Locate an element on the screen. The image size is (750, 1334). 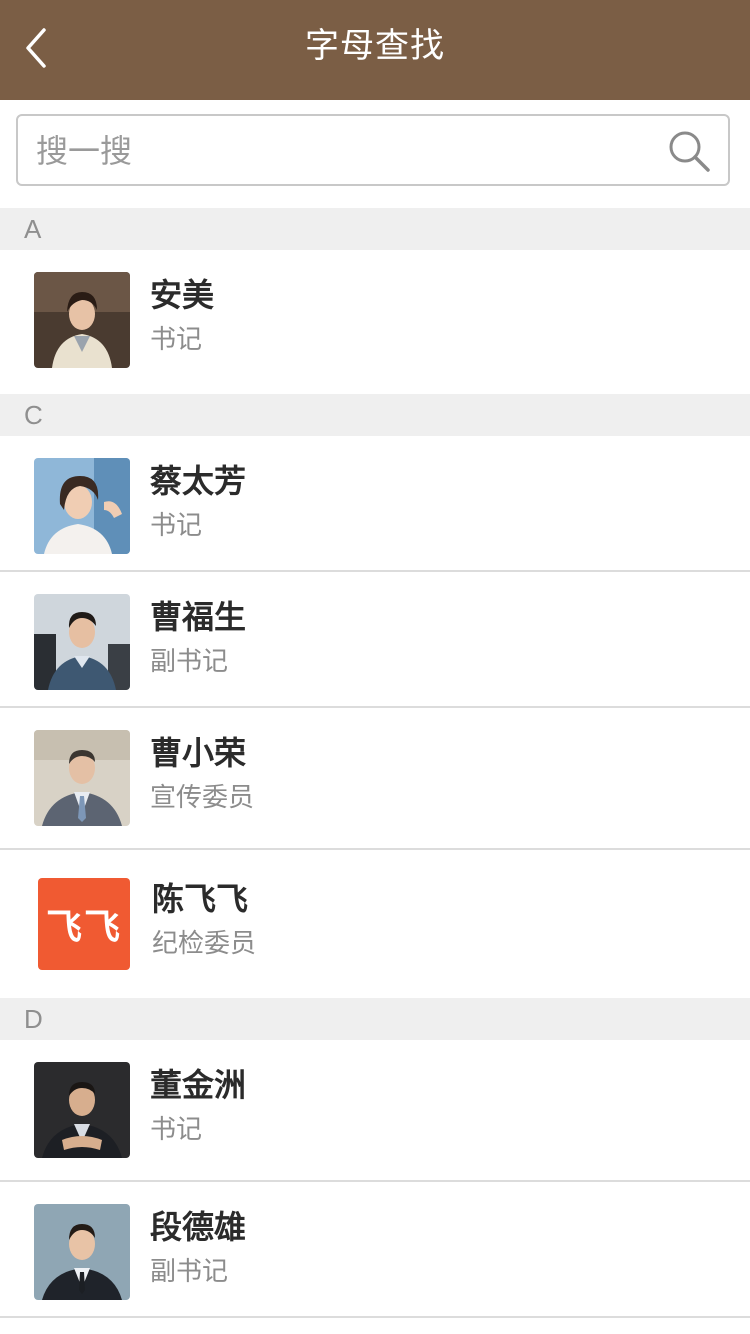
search-input is located at coordinates (341, 151).